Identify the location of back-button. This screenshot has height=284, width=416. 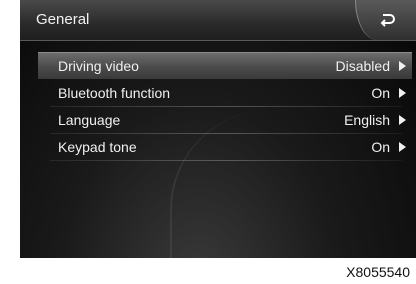
(385, 20).